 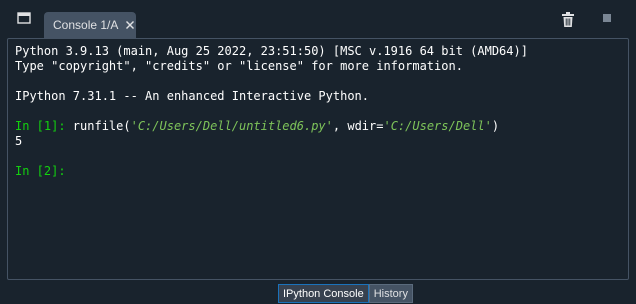 I want to click on trash-icon, so click(x=568, y=19).